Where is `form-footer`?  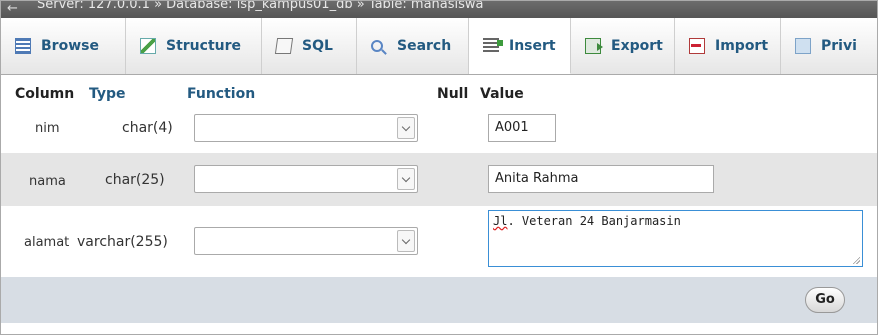
form-footer is located at coordinates (439, 300).